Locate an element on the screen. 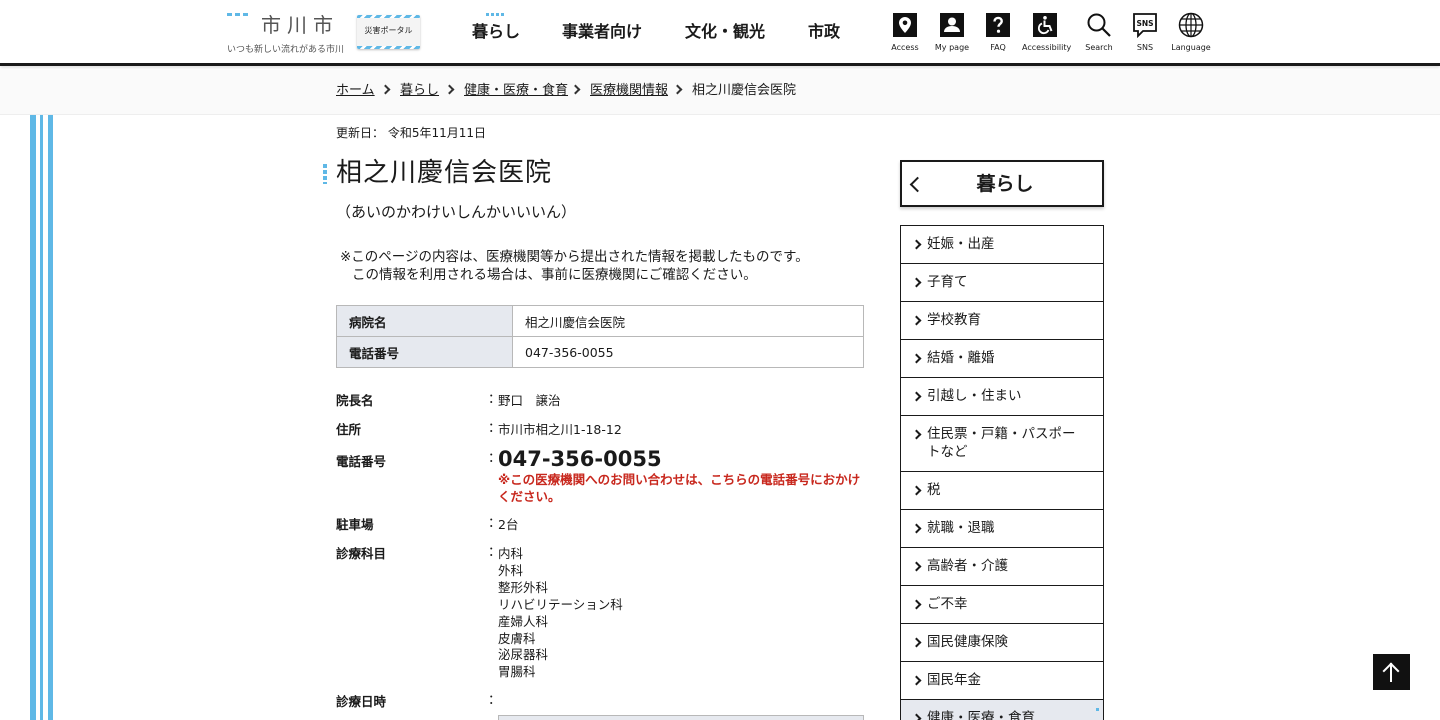  map-pin-icon is located at coordinates (905, 25).